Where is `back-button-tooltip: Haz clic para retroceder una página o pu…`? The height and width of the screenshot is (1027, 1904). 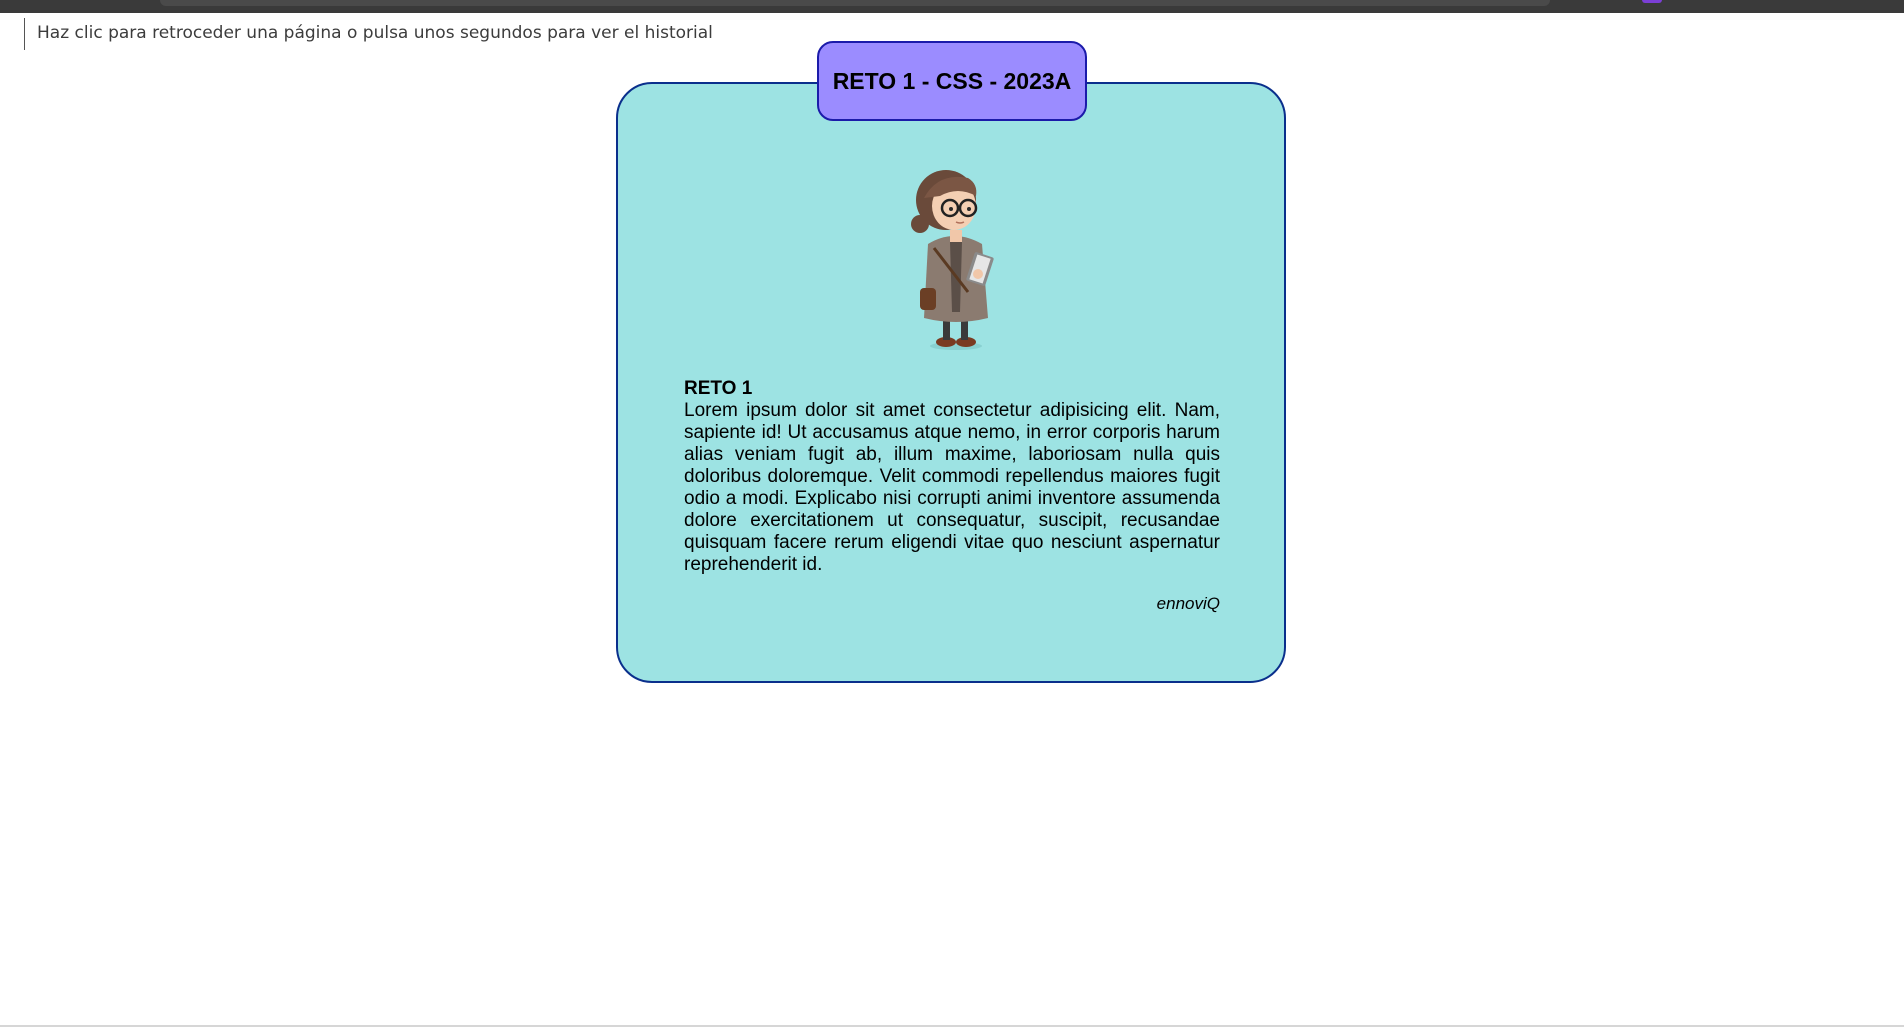
back-button-tooltip: Haz clic para retroceder una página o pu… is located at coordinates (368, 34).